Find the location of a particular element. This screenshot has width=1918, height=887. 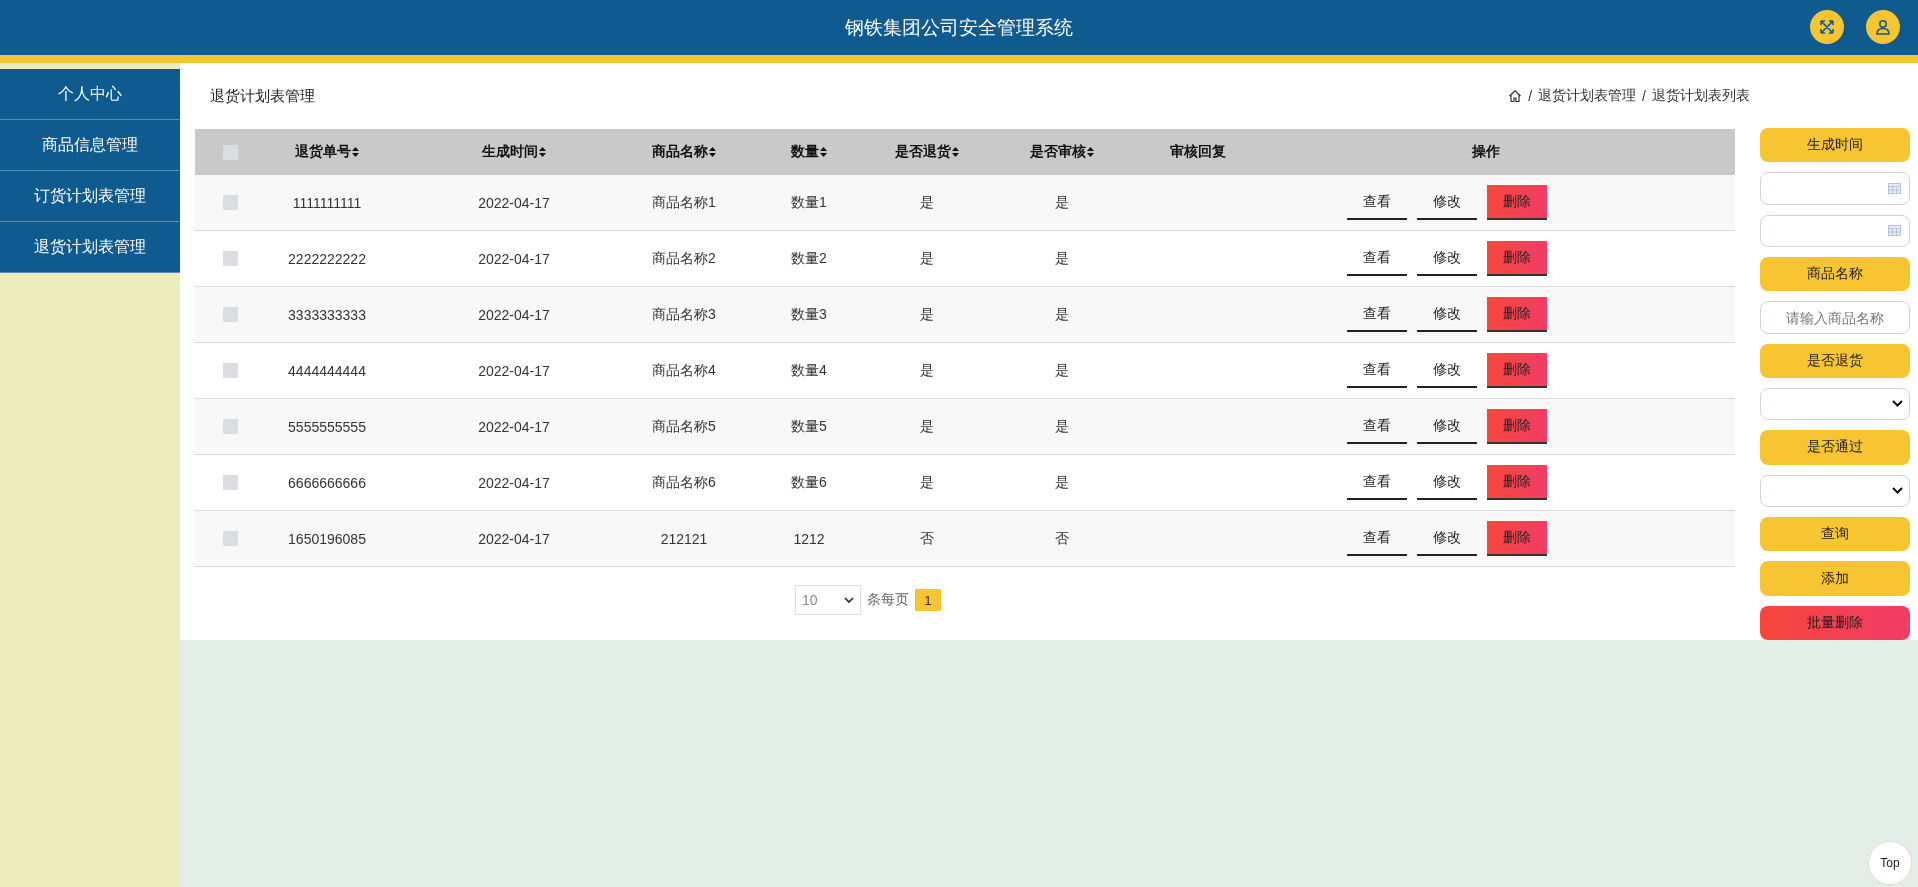

add-button: 添加 is located at coordinates (1835, 578).